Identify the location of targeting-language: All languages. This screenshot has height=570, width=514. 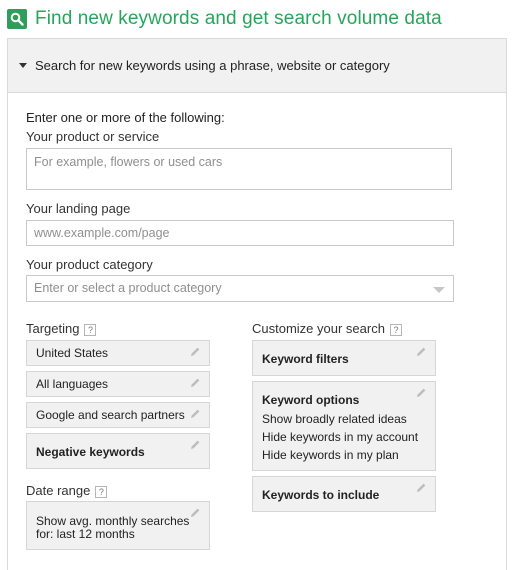
(118, 384).